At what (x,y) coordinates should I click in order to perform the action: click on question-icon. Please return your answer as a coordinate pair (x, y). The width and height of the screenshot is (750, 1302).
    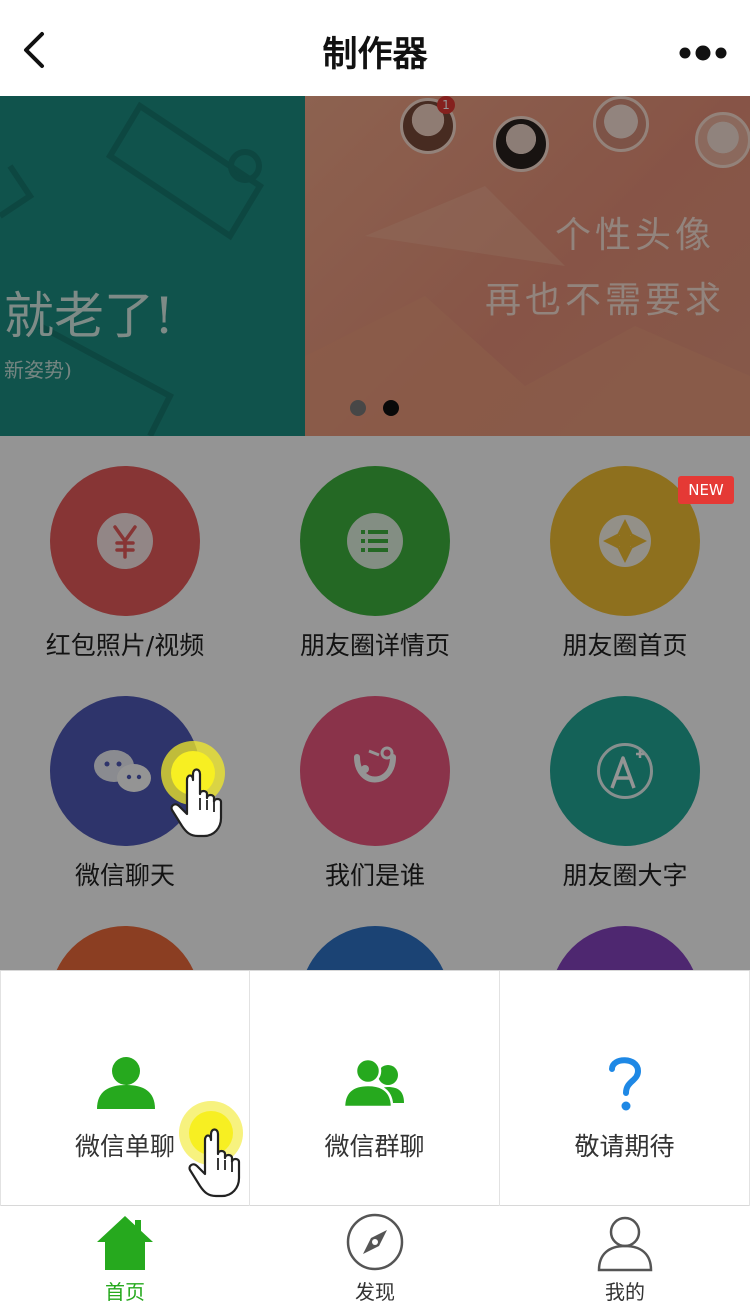
    Looking at the image, I should click on (625, 1083).